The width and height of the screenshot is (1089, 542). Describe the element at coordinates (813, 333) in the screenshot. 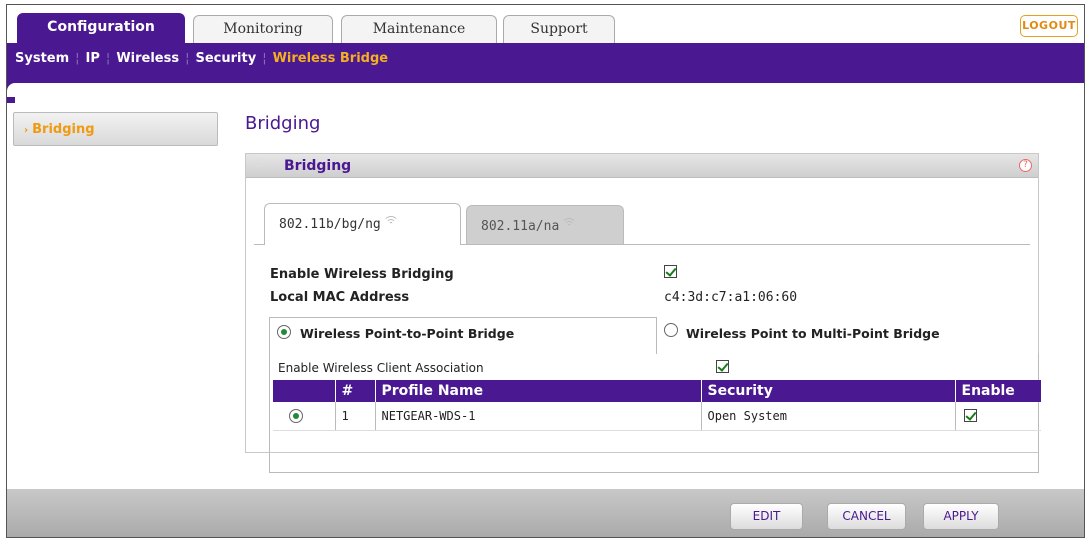

I see `multi-point-label: Wireless Point to Multi-Point Bridge` at that location.